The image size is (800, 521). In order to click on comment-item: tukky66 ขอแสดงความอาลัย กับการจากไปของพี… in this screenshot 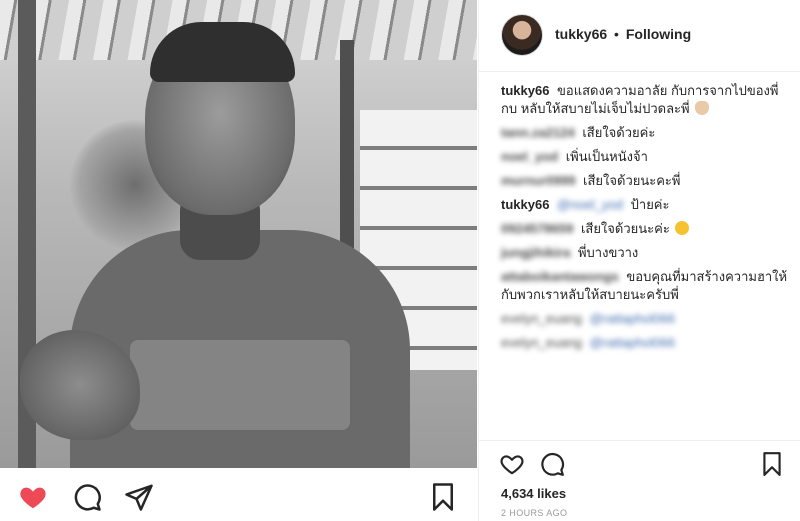, I will do `click(646, 100)`.